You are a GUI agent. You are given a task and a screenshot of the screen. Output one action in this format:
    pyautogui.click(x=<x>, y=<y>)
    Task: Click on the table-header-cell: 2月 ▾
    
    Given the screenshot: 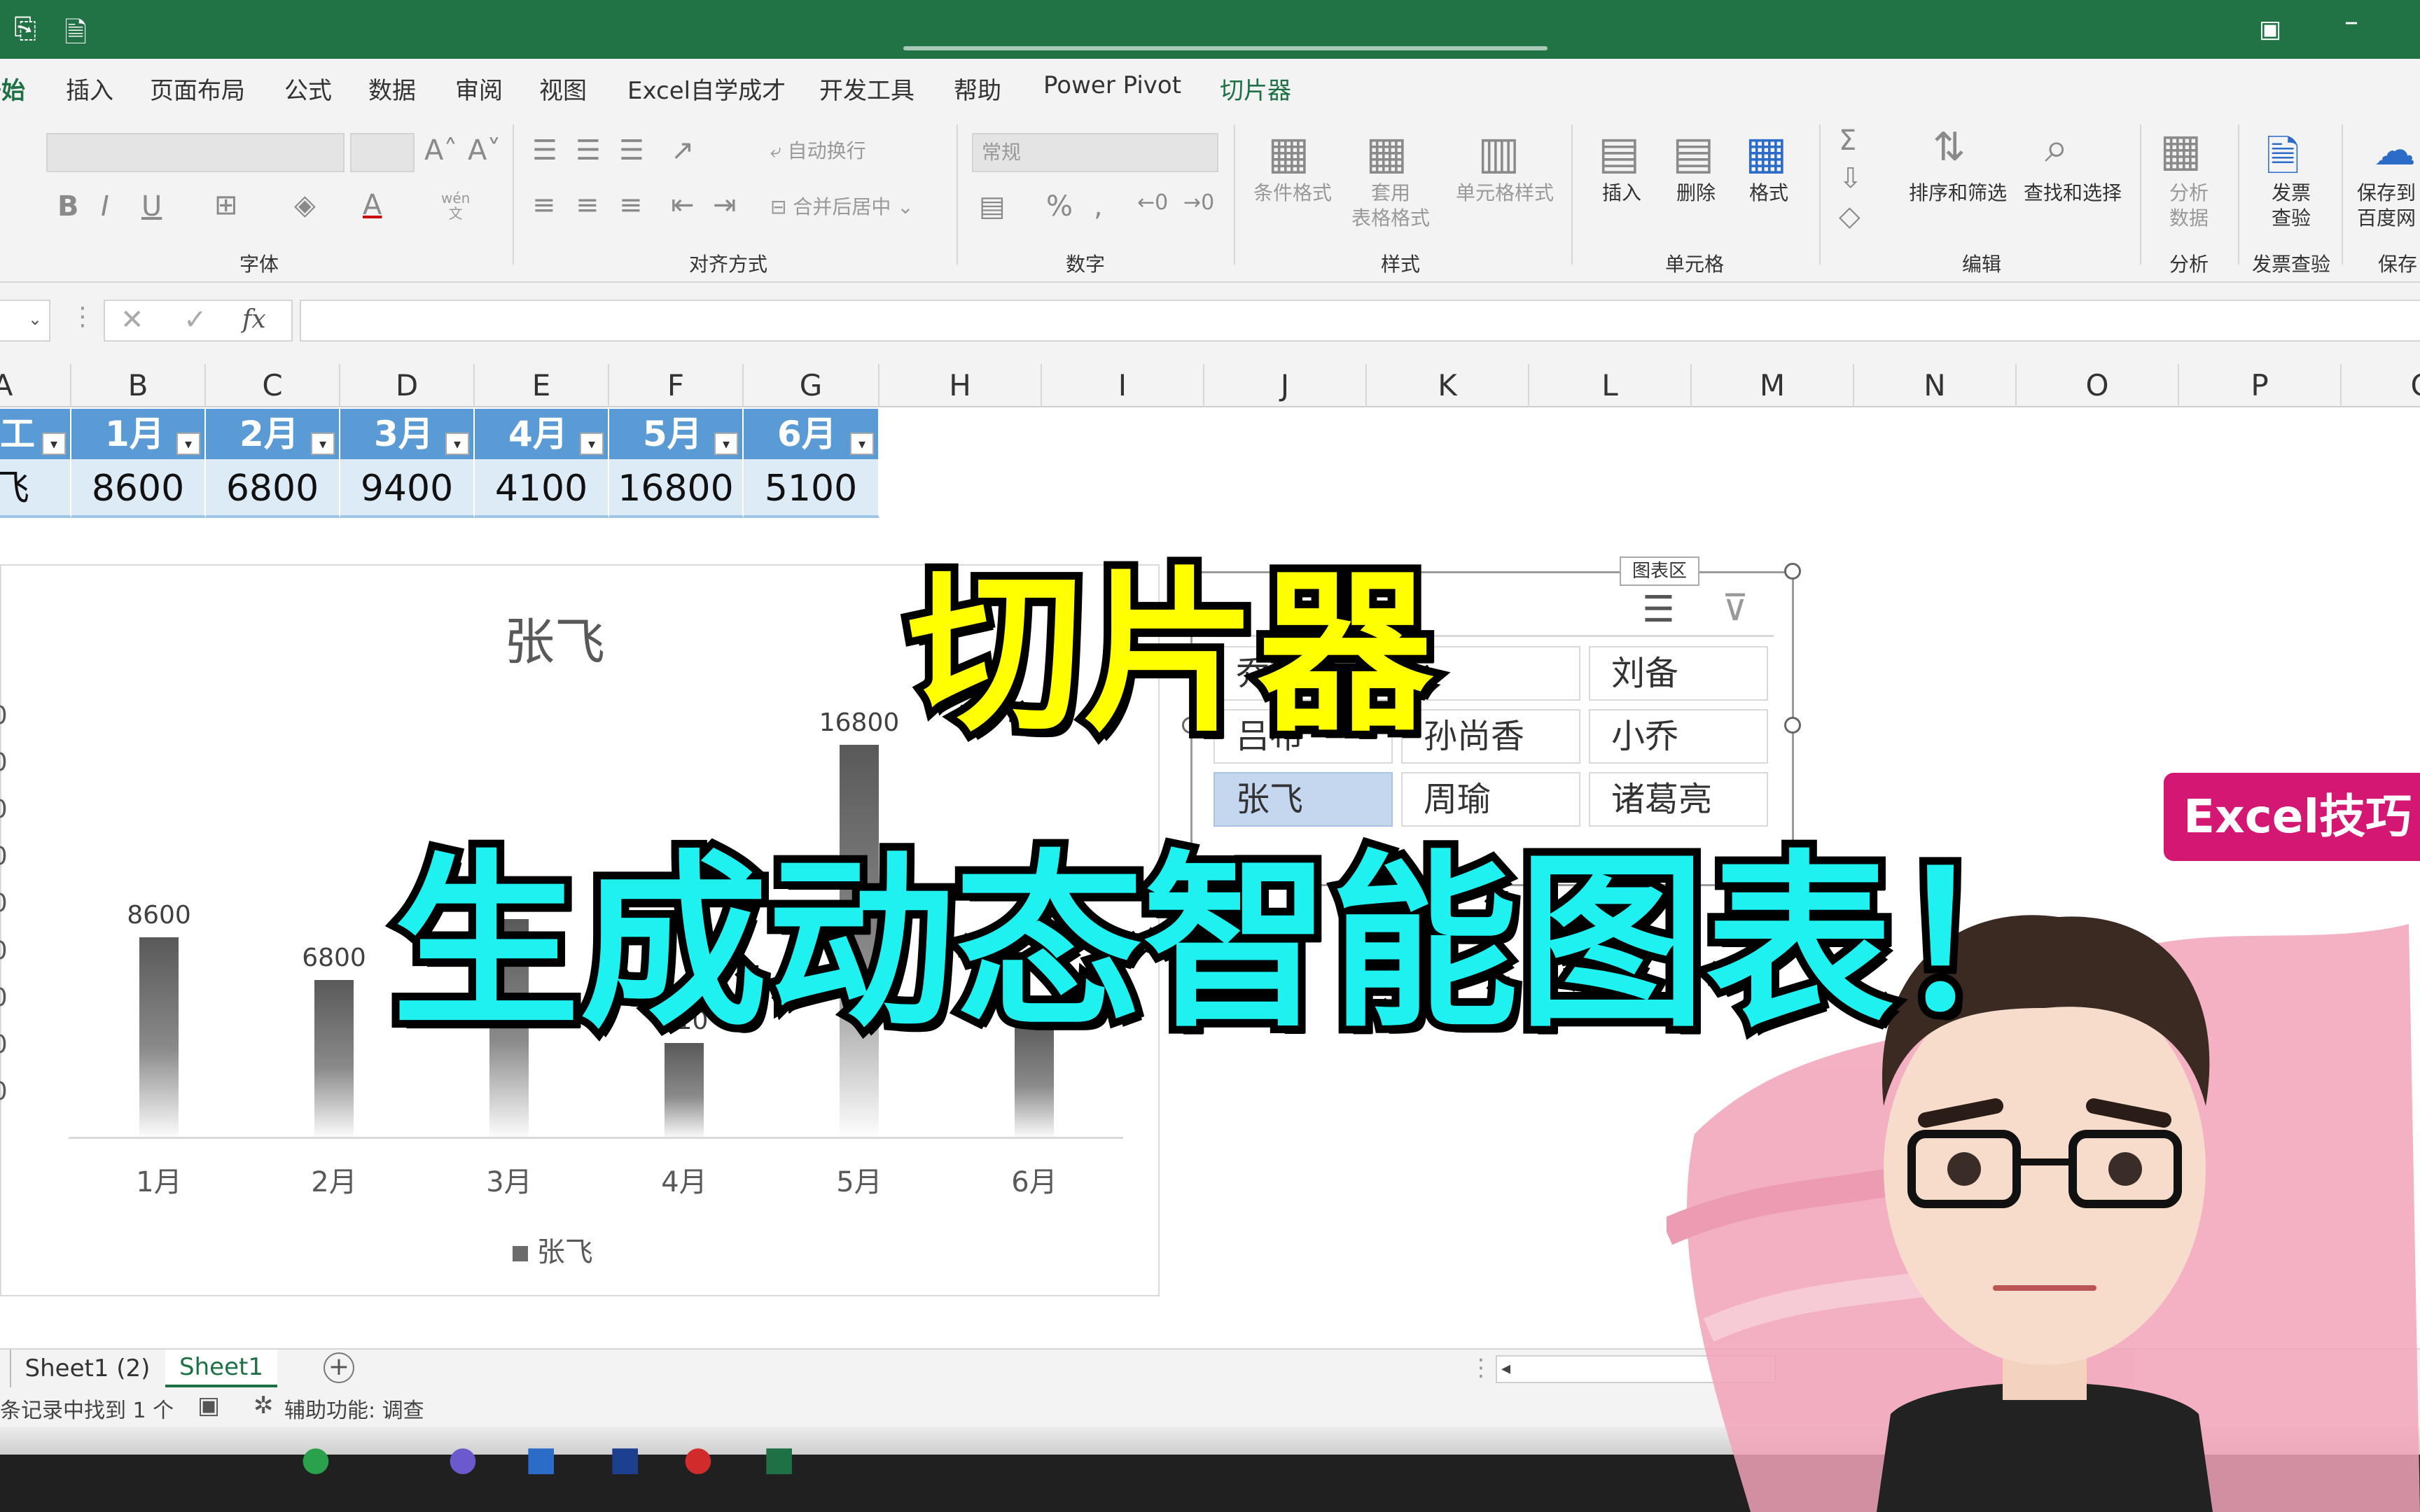 What is the action you would take?
    pyautogui.click(x=273, y=434)
    